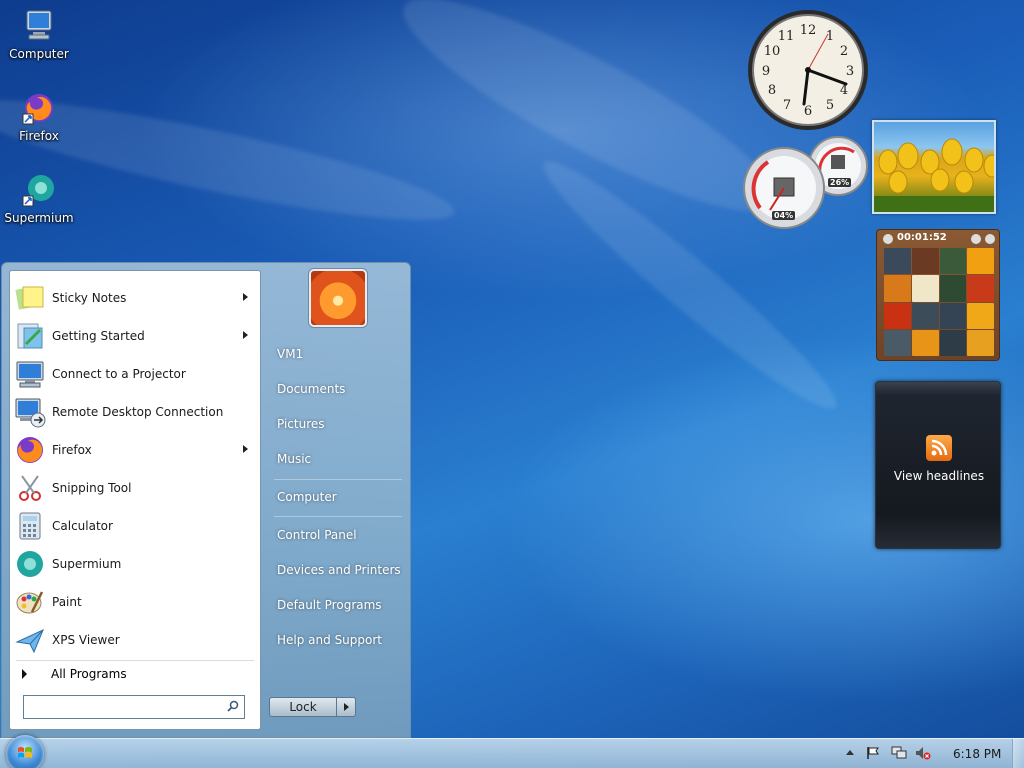 The height and width of the screenshot is (768, 1024). I want to click on network-icon, so click(899, 754).